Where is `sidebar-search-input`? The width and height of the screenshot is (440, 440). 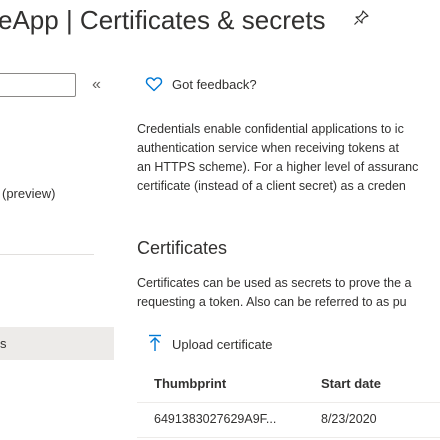 sidebar-search-input is located at coordinates (38, 85).